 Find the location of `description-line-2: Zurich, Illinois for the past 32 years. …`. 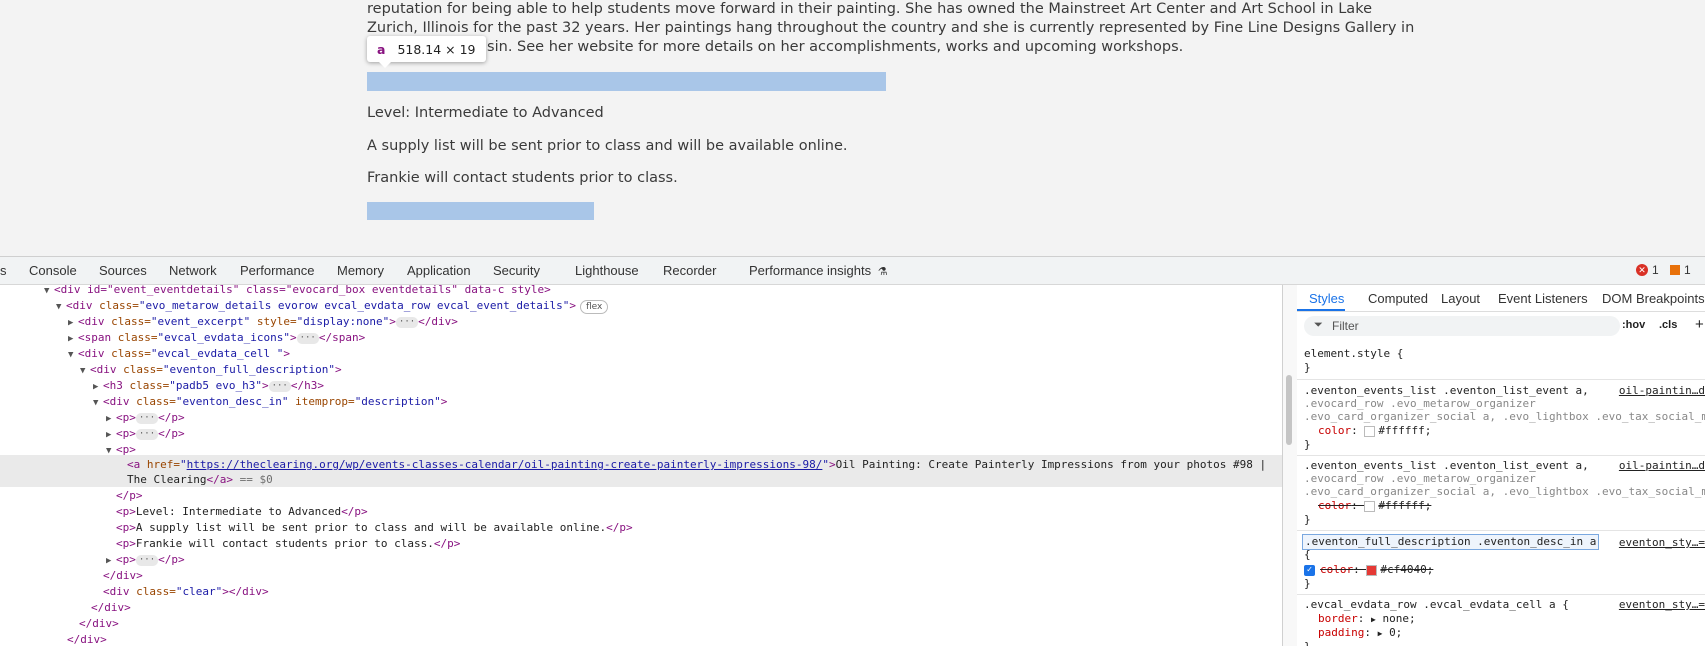

description-line-2: Zurich, Illinois for the past 32 years. … is located at coordinates (891, 28).